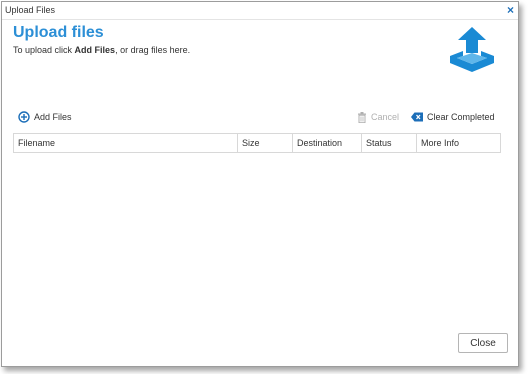 This screenshot has width=530, height=374. I want to click on instructions-suffix: , or drag files here., so click(153, 50).